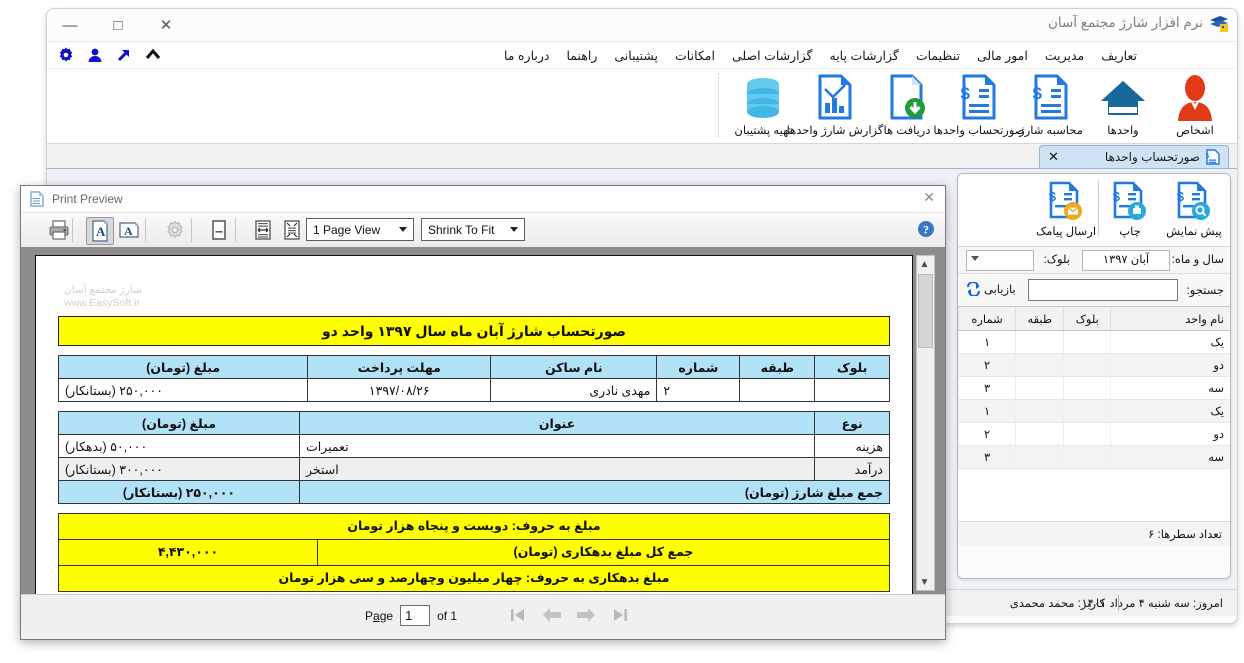 This screenshot has width=1244, height=663. I want to click on tab-close-icon: ✕, so click(1058, 157).